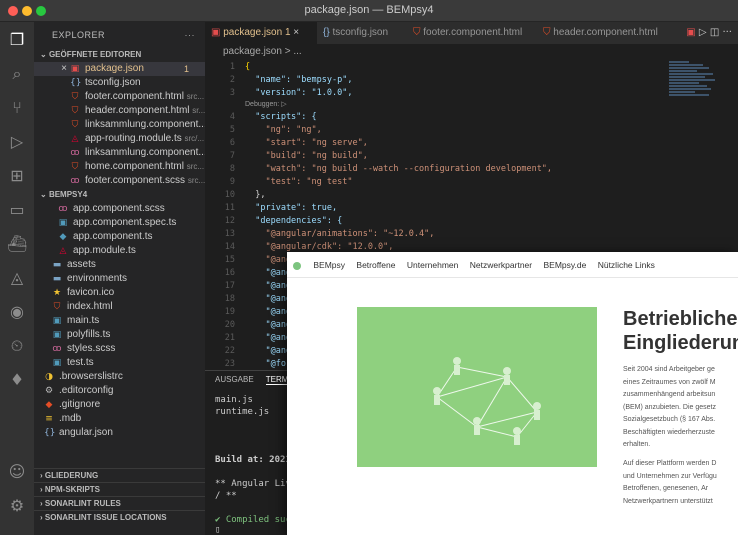 This screenshot has width=738, height=535. What do you see at coordinates (119, 223) in the screenshot?
I see `file-item: ▣ app.component.spec.ts` at bounding box center [119, 223].